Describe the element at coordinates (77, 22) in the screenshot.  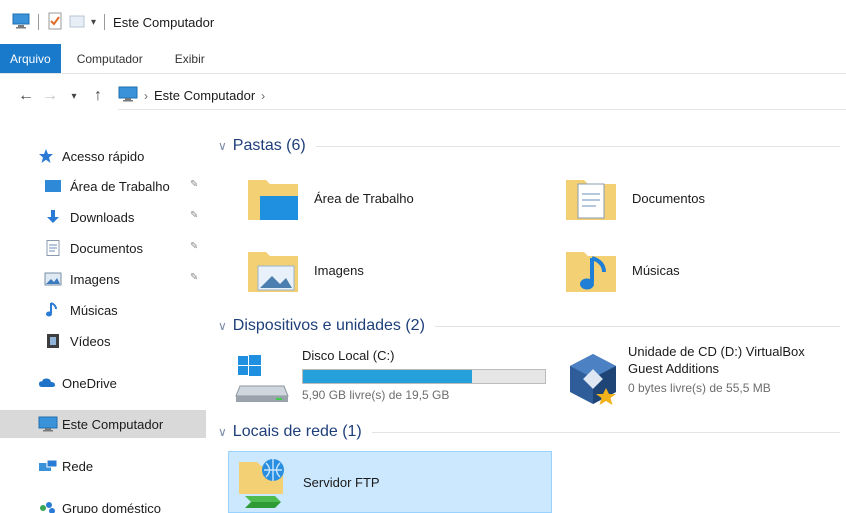
I see `new-folder-icon` at that location.